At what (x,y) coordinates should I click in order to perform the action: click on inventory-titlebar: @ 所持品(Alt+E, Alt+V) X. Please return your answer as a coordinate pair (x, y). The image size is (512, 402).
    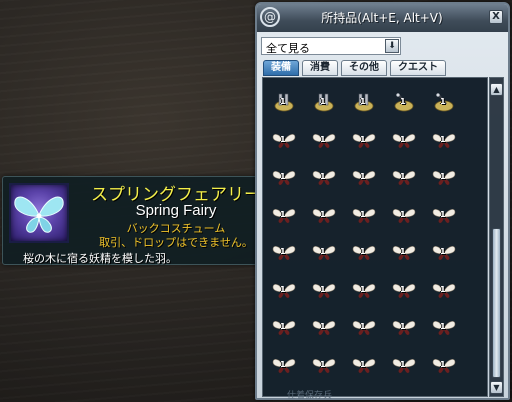
    Looking at the image, I should click on (382, 18).